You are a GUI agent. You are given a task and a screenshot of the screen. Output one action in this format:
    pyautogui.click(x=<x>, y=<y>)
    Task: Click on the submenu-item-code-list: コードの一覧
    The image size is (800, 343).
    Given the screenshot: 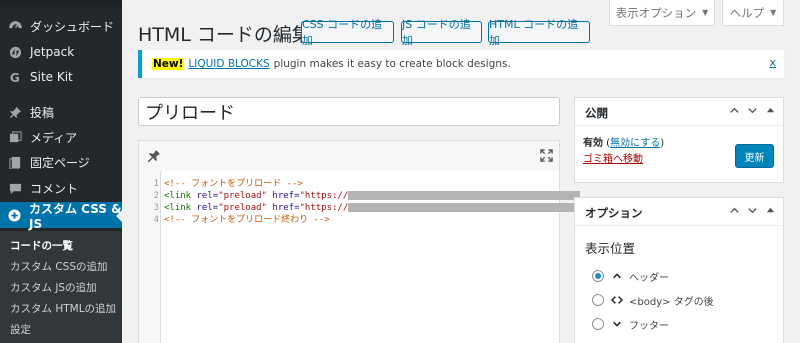 What is the action you would take?
    pyautogui.click(x=41, y=245)
    